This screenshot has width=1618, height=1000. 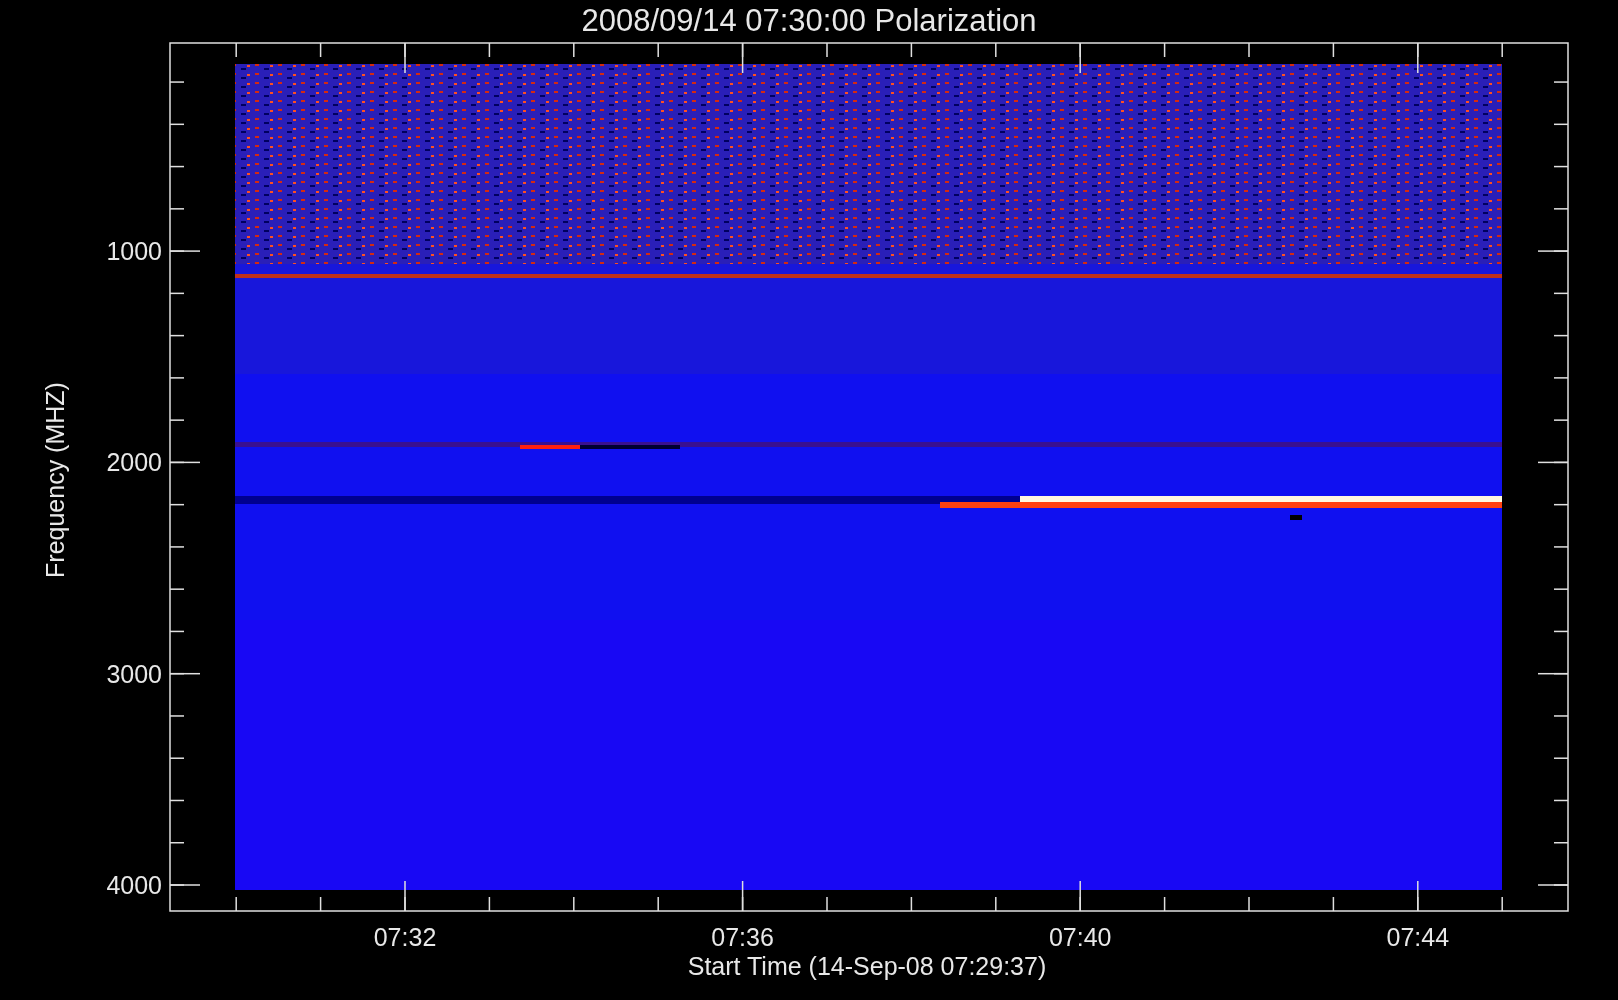 I want to click on chart-title: 2008/09/14 07:30:00 Polarization, so click(x=809, y=20).